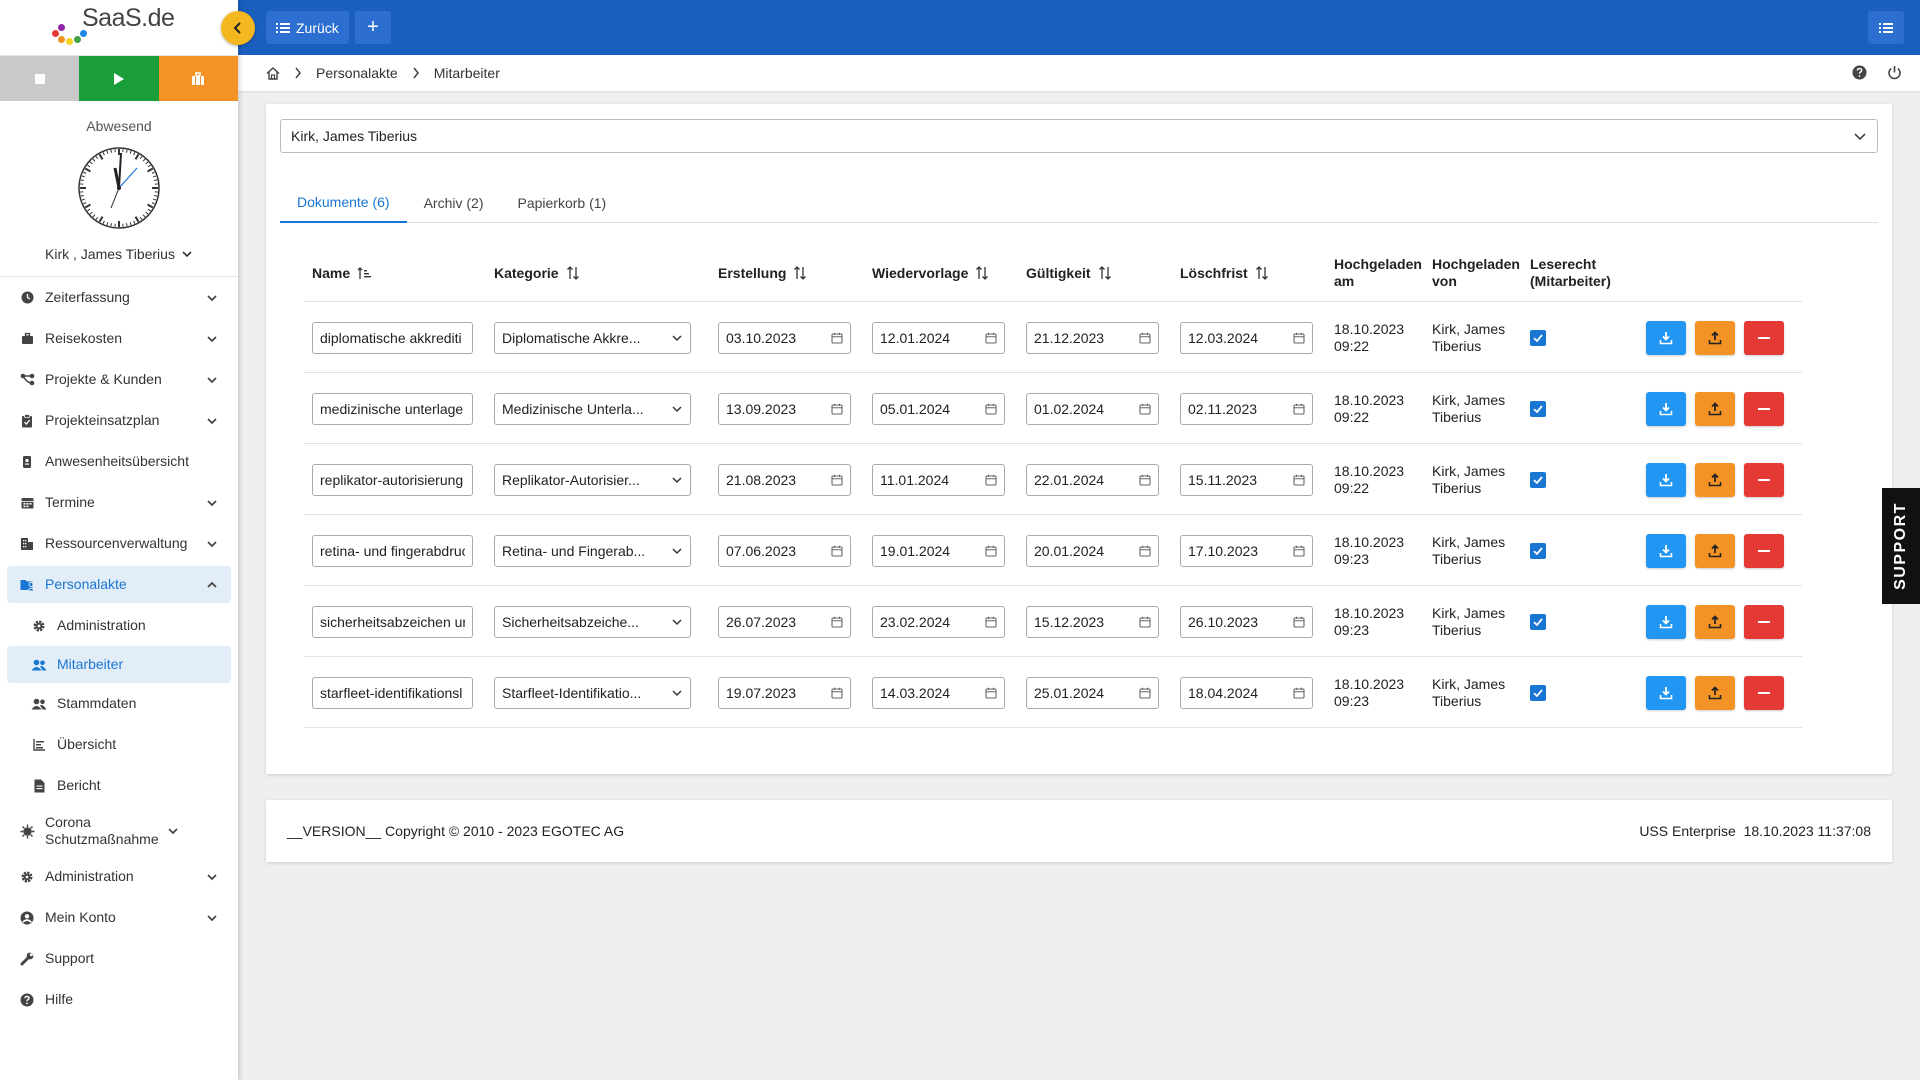  I want to click on document-name-input: diplomatische akkrediti, so click(392, 337).